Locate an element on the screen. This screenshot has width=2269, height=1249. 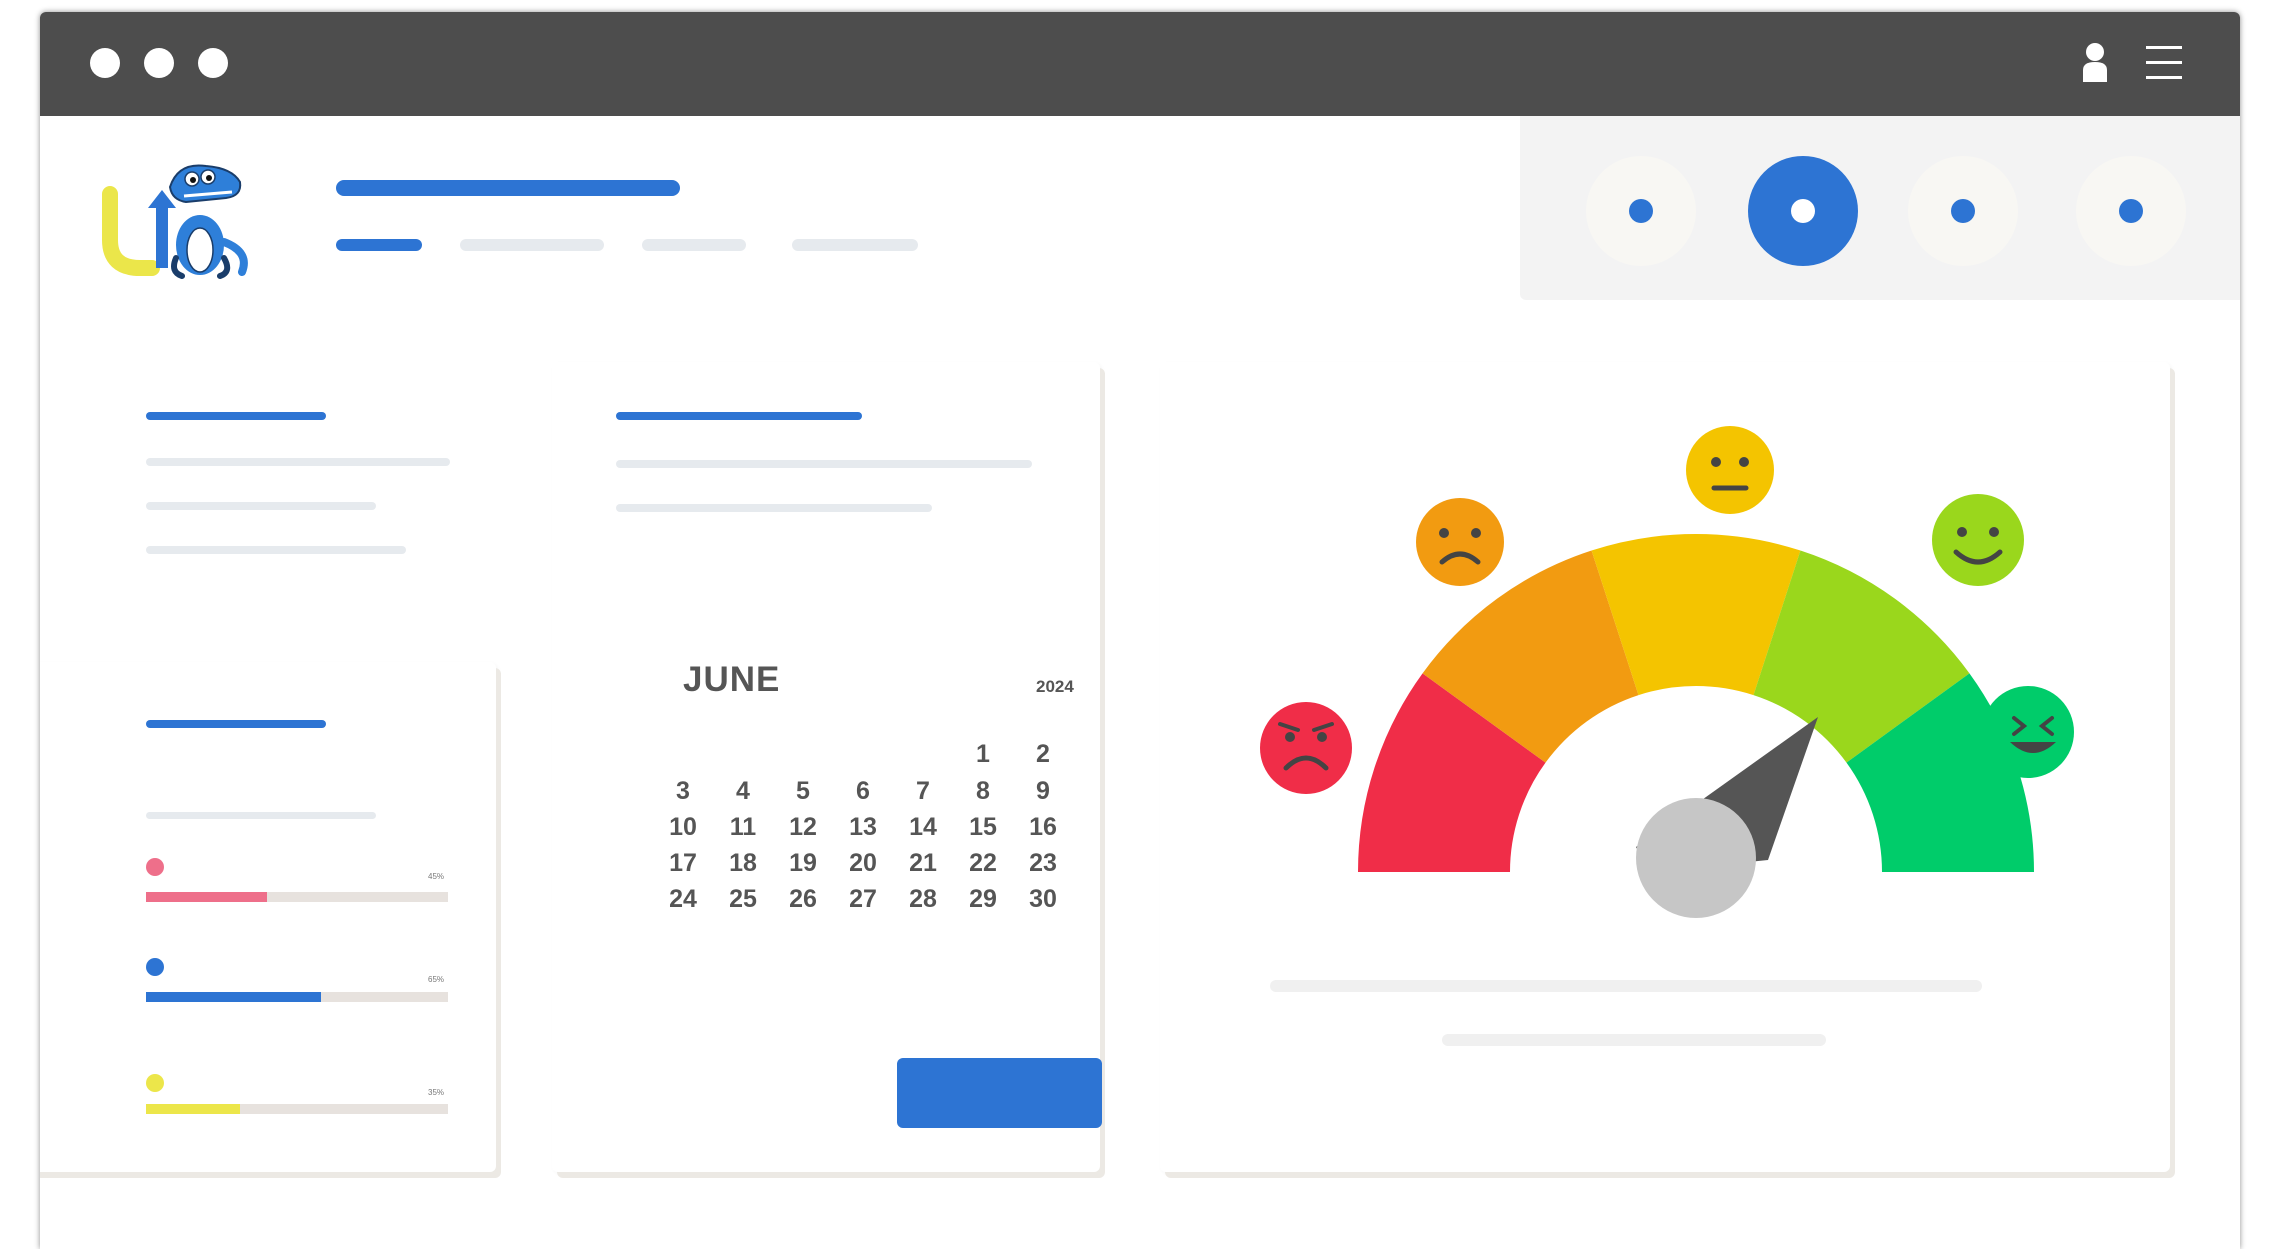
close-dot is located at coordinates (105, 63).